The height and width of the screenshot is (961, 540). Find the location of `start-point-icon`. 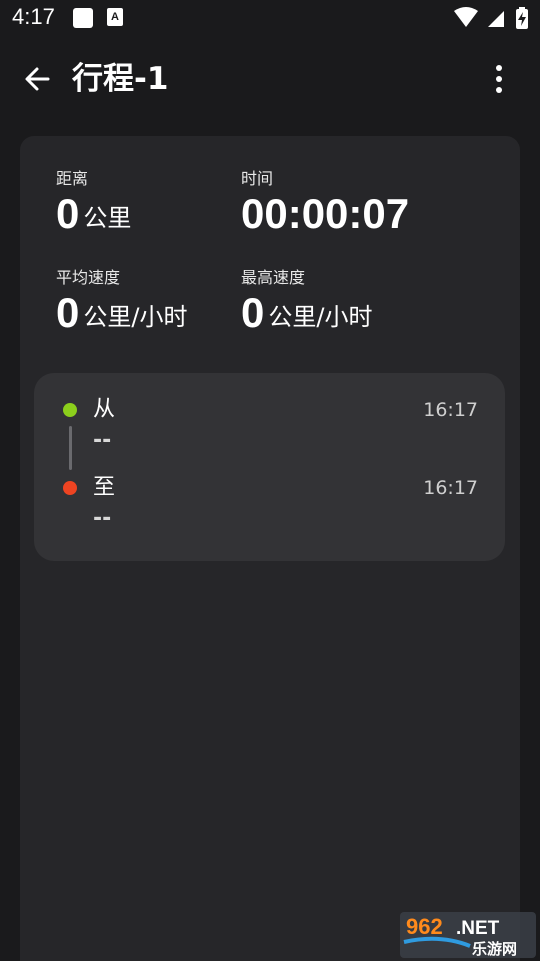

start-point-icon is located at coordinates (70, 410).